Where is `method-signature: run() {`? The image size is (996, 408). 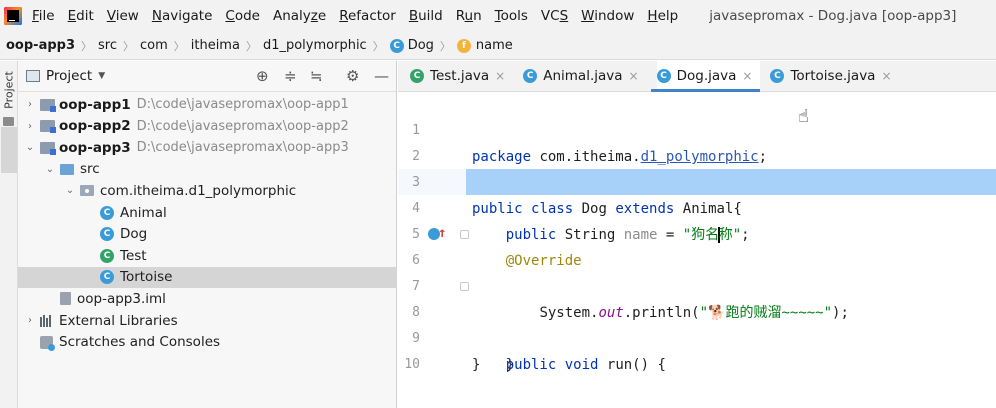 method-signature: run() { is located at coordinates (636, 365).